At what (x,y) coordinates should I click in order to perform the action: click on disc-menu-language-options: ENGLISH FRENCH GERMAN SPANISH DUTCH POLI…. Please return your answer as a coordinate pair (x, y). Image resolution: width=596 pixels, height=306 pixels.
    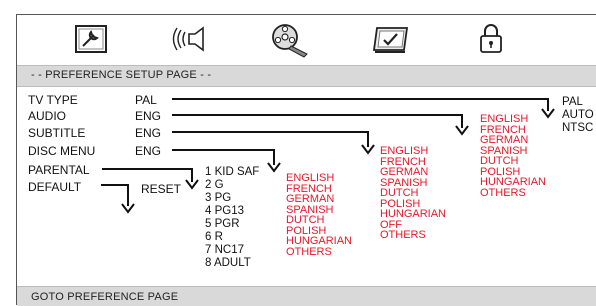
    Looking at the image, I should click on (319, 215).